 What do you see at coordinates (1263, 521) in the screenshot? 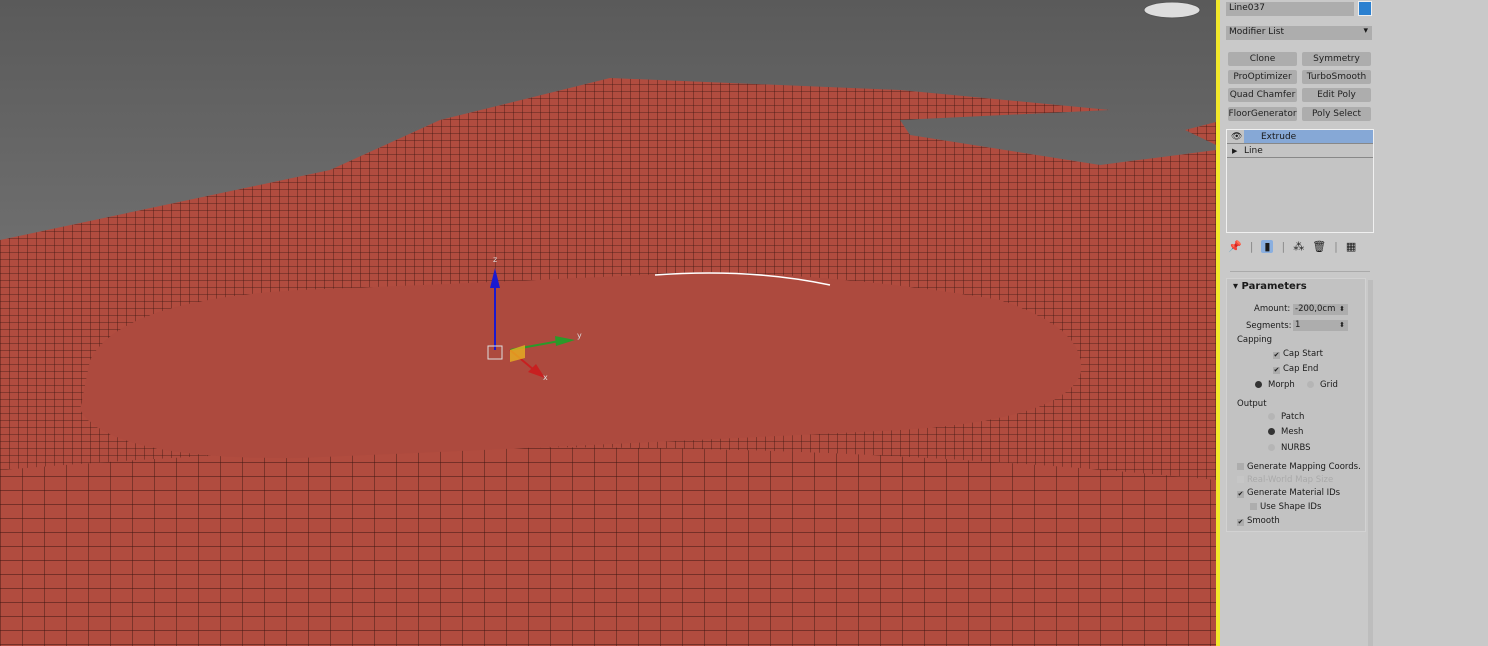
I see `smooth-label: Smooth` at bounding box center [1263, 521].